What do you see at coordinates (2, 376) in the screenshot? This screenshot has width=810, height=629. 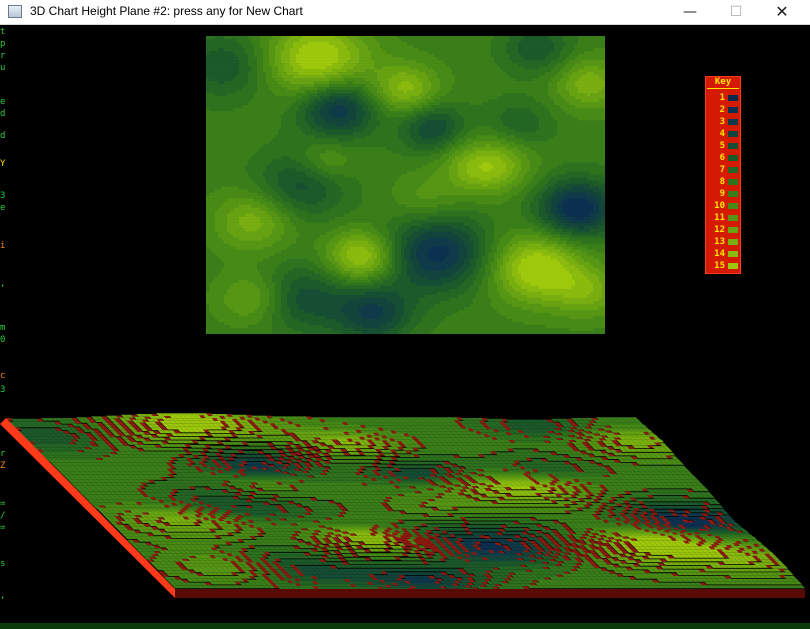 I see `console-glyph: c` at bounding box center [2, 376].